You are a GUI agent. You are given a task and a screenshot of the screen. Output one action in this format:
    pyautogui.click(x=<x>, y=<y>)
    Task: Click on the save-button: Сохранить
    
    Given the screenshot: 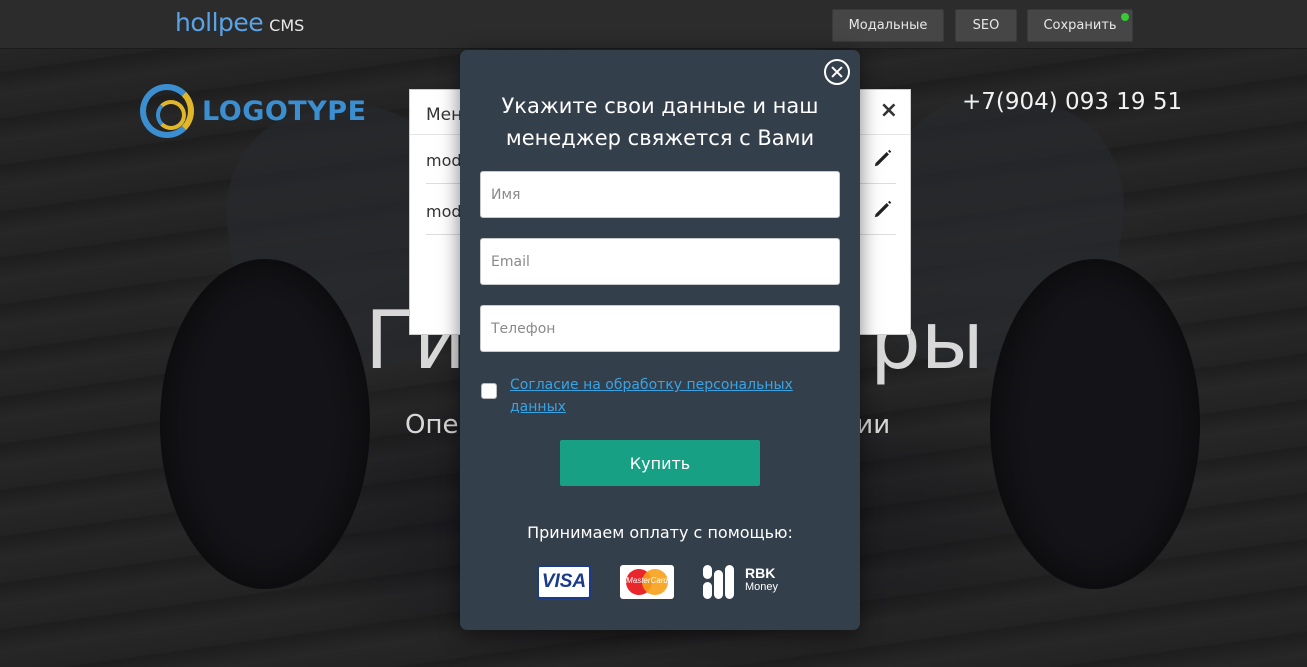 What is the action you would take?
    pyautogui.click(x=1080, y=25)
    